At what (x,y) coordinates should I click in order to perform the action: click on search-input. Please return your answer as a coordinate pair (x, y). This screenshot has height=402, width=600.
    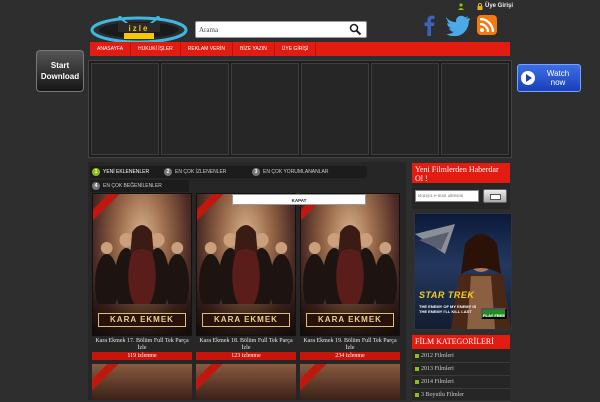
    Looking at the image, I should click on (269, 29).